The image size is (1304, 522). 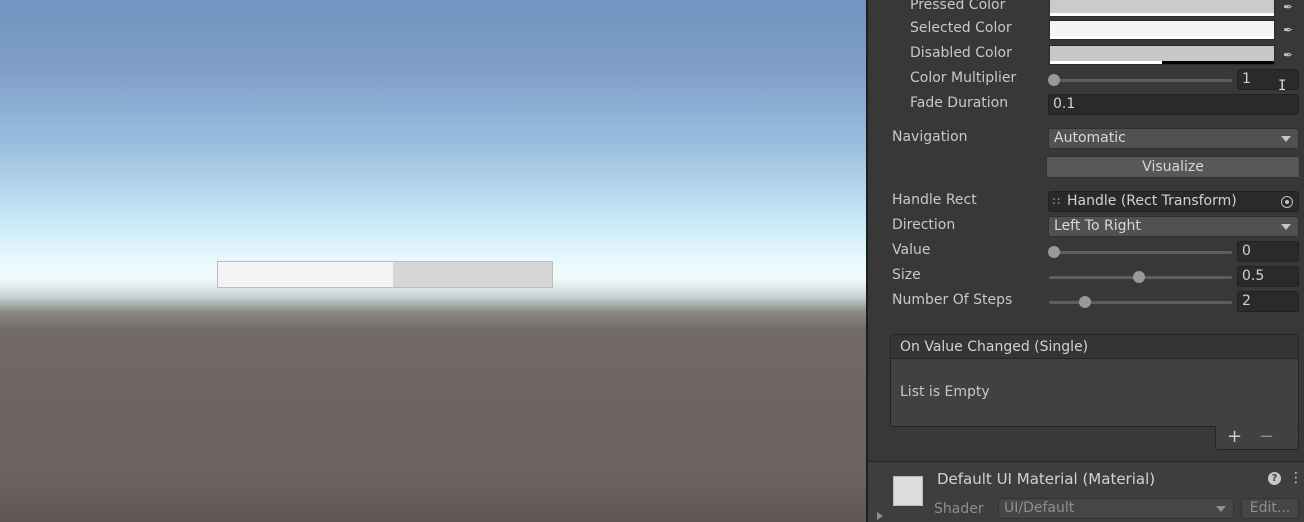 I want to click on number-of-steps-slider-thumb, so click(x=1085, y=302).